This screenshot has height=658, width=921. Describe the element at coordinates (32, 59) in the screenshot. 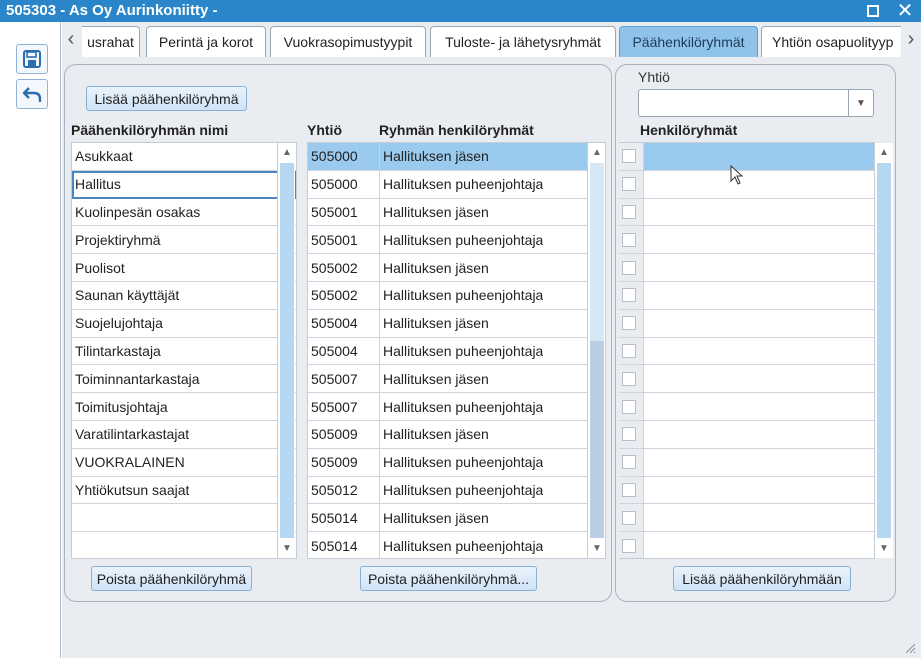

I see `save-button` at that location.